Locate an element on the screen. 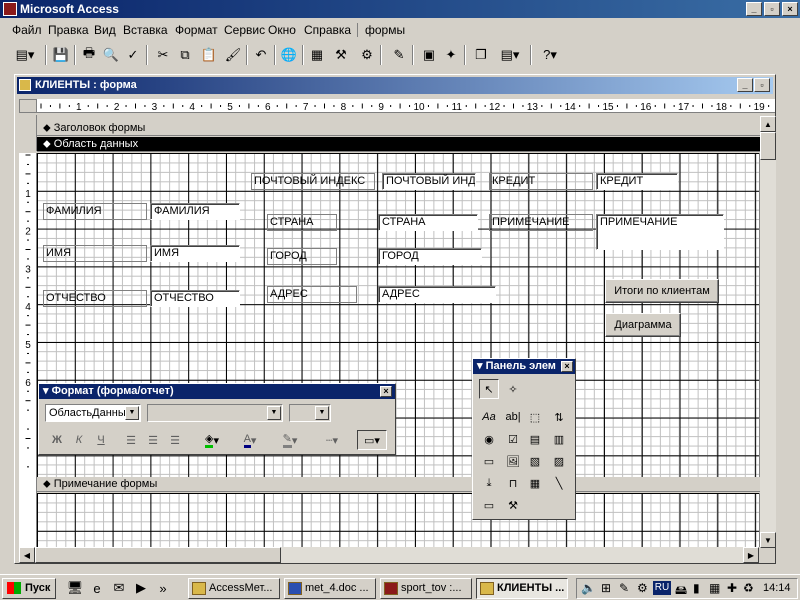 Image resolution: width=800 pixels, height=600 pixels. italic-button: К is located at coordinates (79, 440).